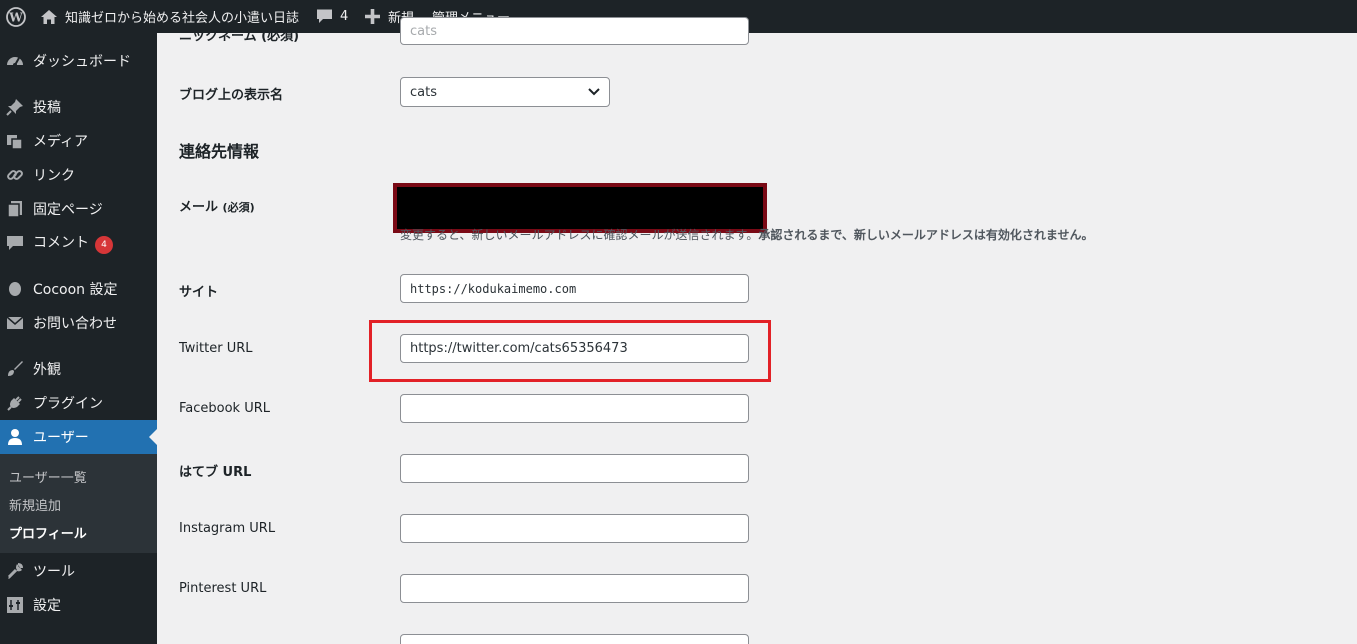 The height and width of the screenshot is (644, 1357). Describe the element at coordinates (199, 292) in the screenshot. I see `site-label: サイト` at that location.